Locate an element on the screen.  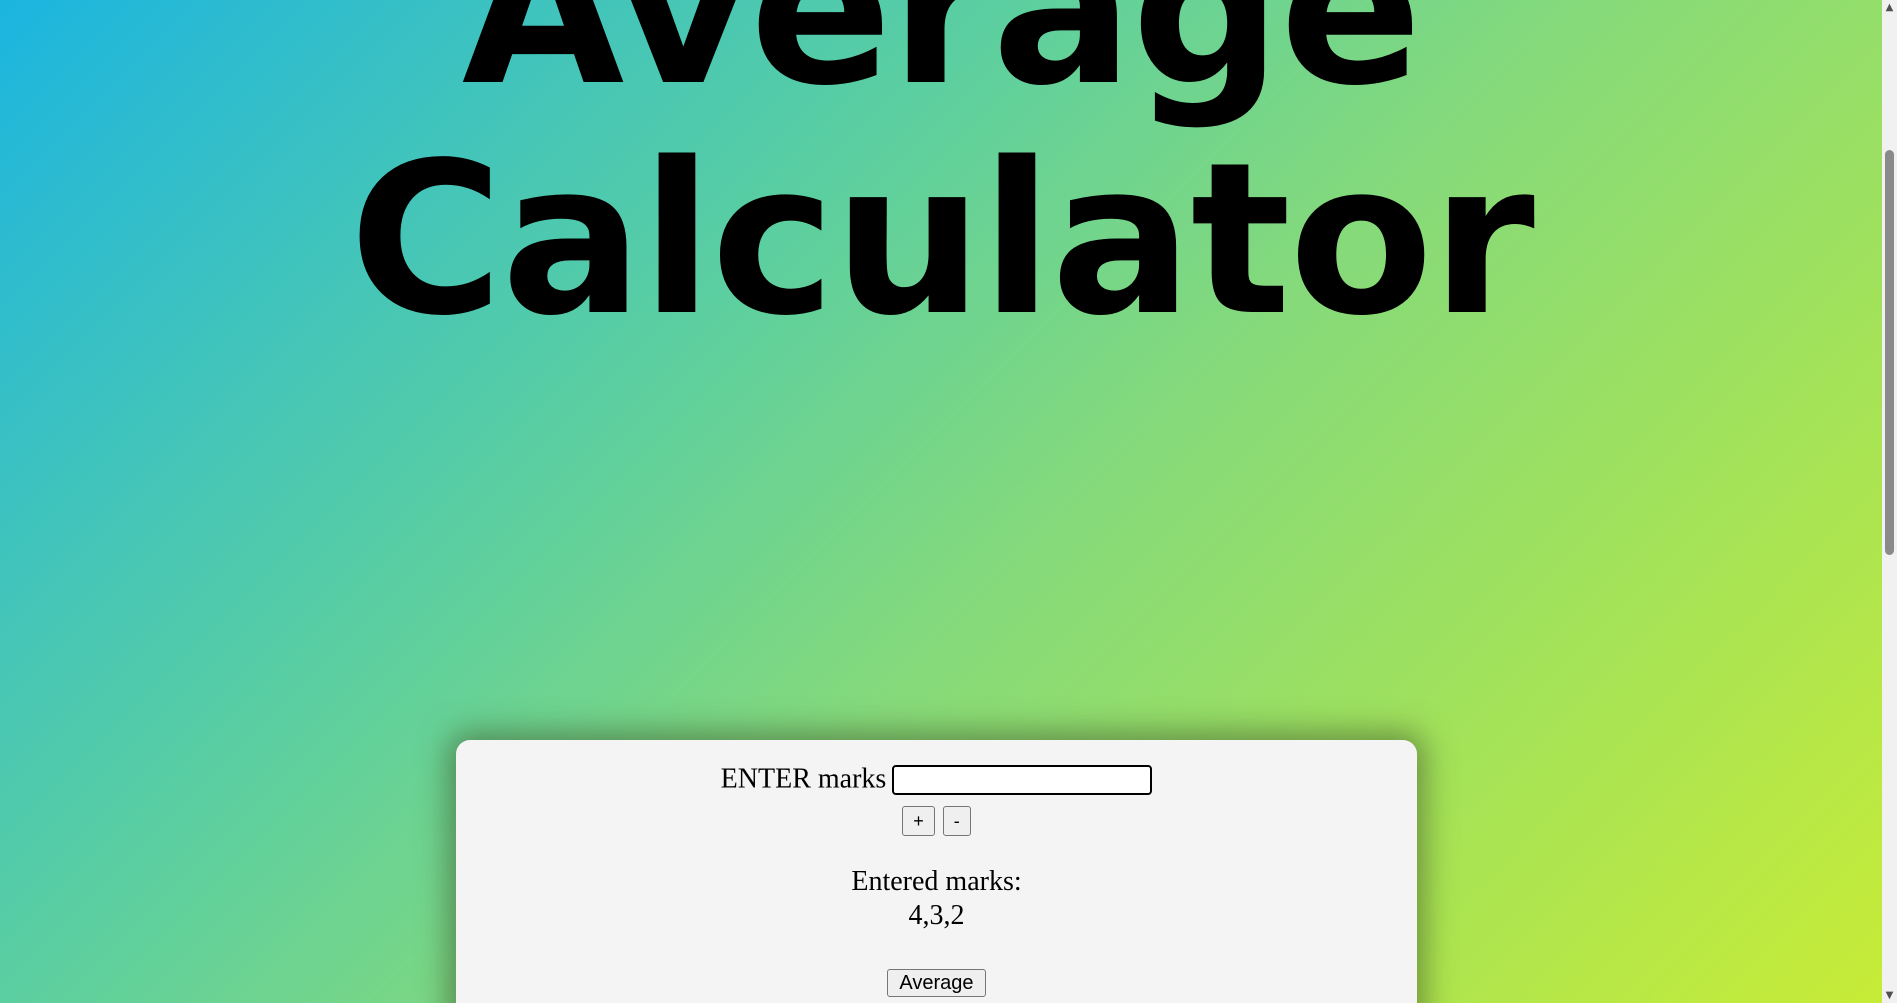
remove-mark-button: - is located at coordinates (956, 821).